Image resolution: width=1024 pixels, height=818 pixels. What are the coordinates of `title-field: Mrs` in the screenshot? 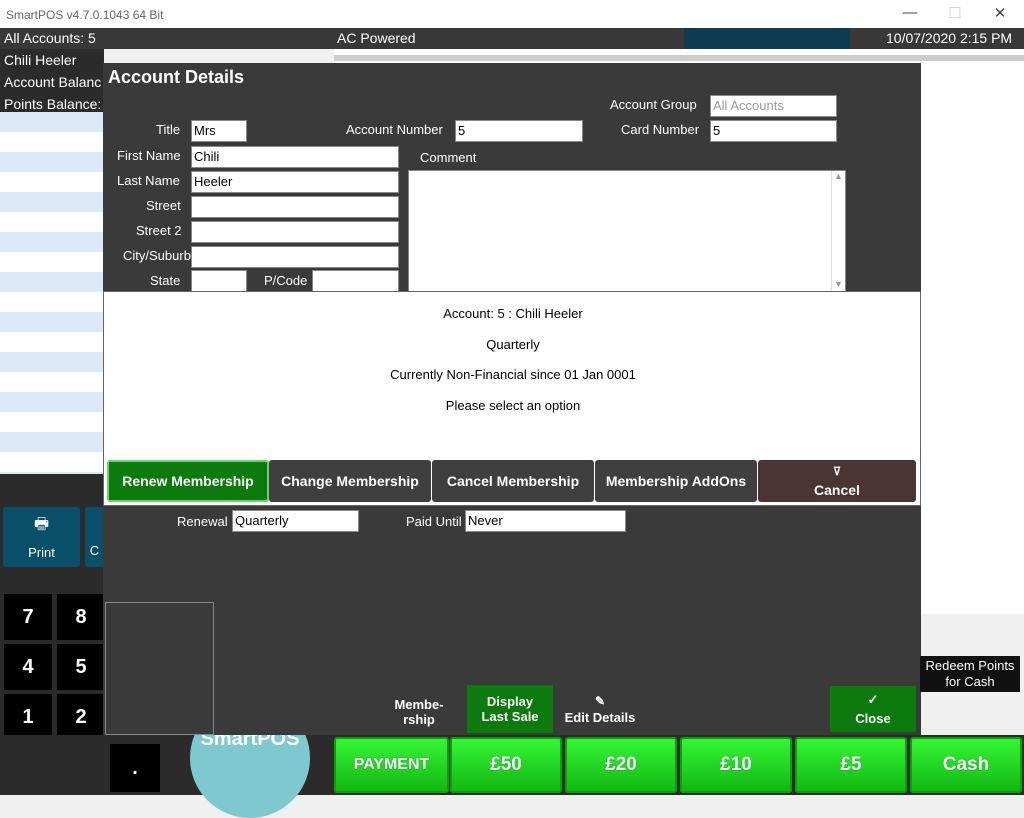 It's located at (219, 131).